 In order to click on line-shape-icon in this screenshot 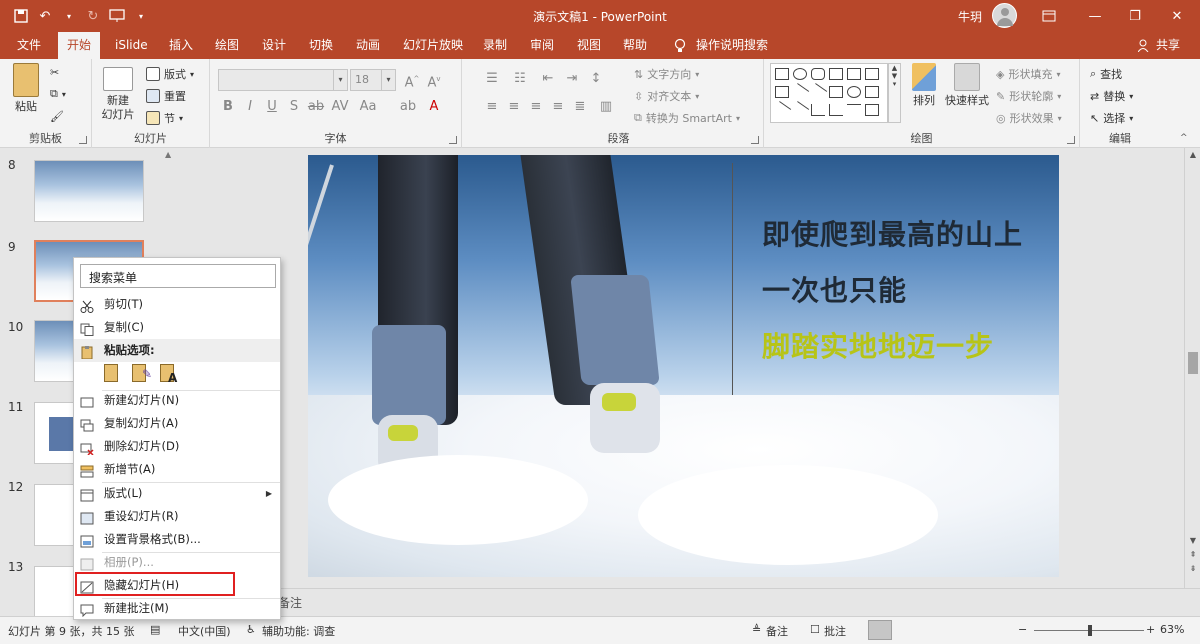, I will do `click(800, 92)`.